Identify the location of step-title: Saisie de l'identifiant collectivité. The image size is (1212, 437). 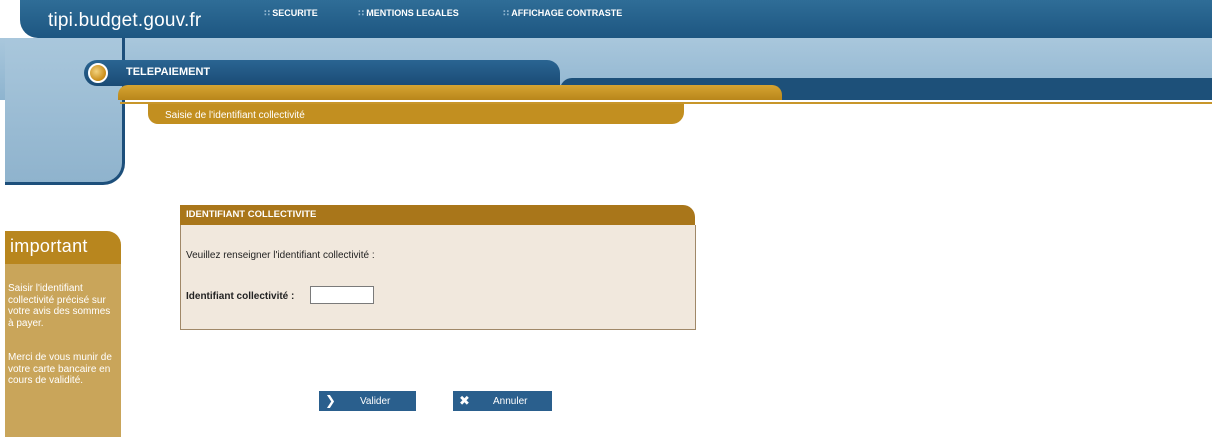
(235, 115).